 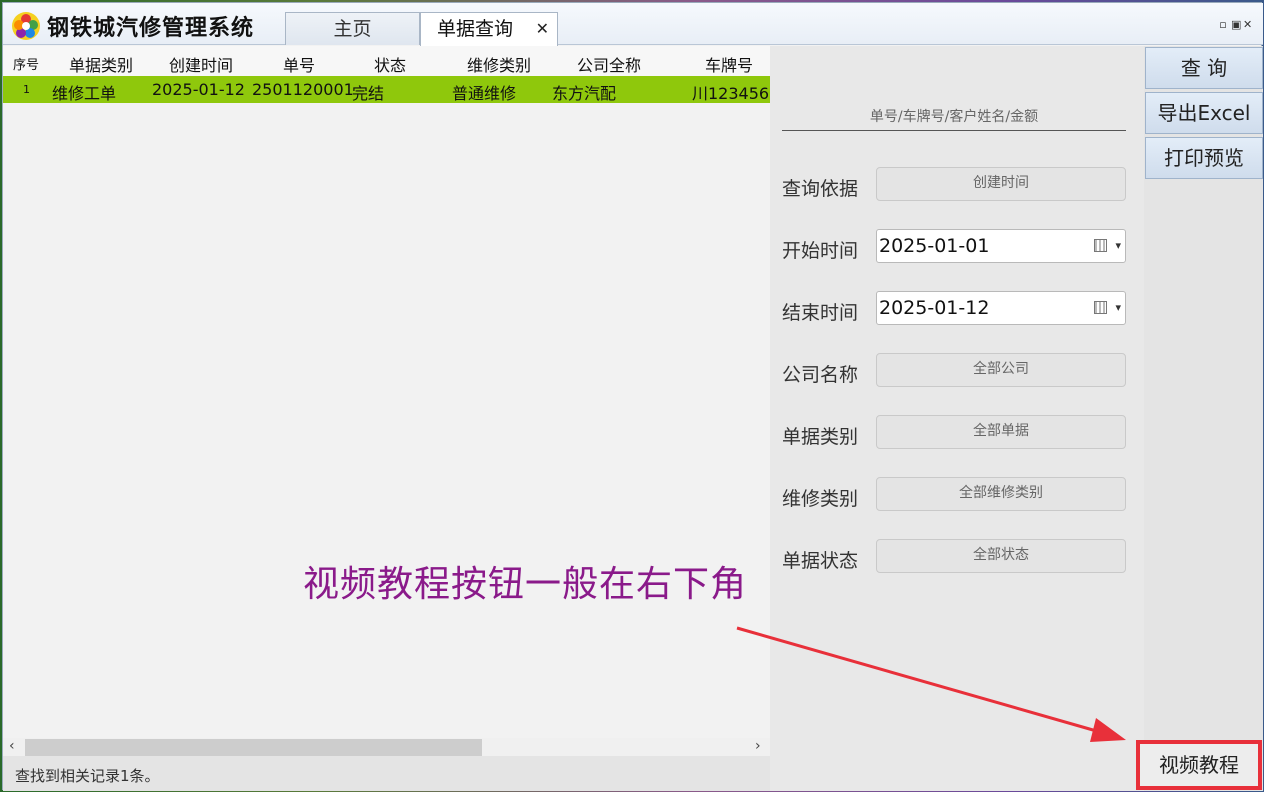 I want to click on doc-status-select: 全部状态, so click(x=1001, y=556).